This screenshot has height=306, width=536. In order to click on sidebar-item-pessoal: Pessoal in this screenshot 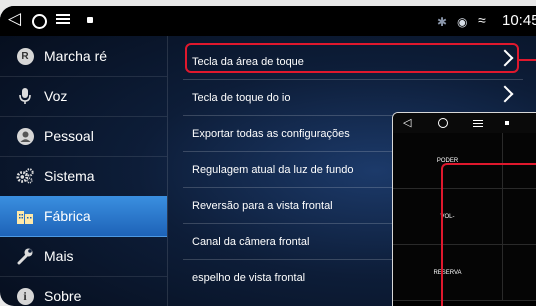, I will do `click(83, 136)`.